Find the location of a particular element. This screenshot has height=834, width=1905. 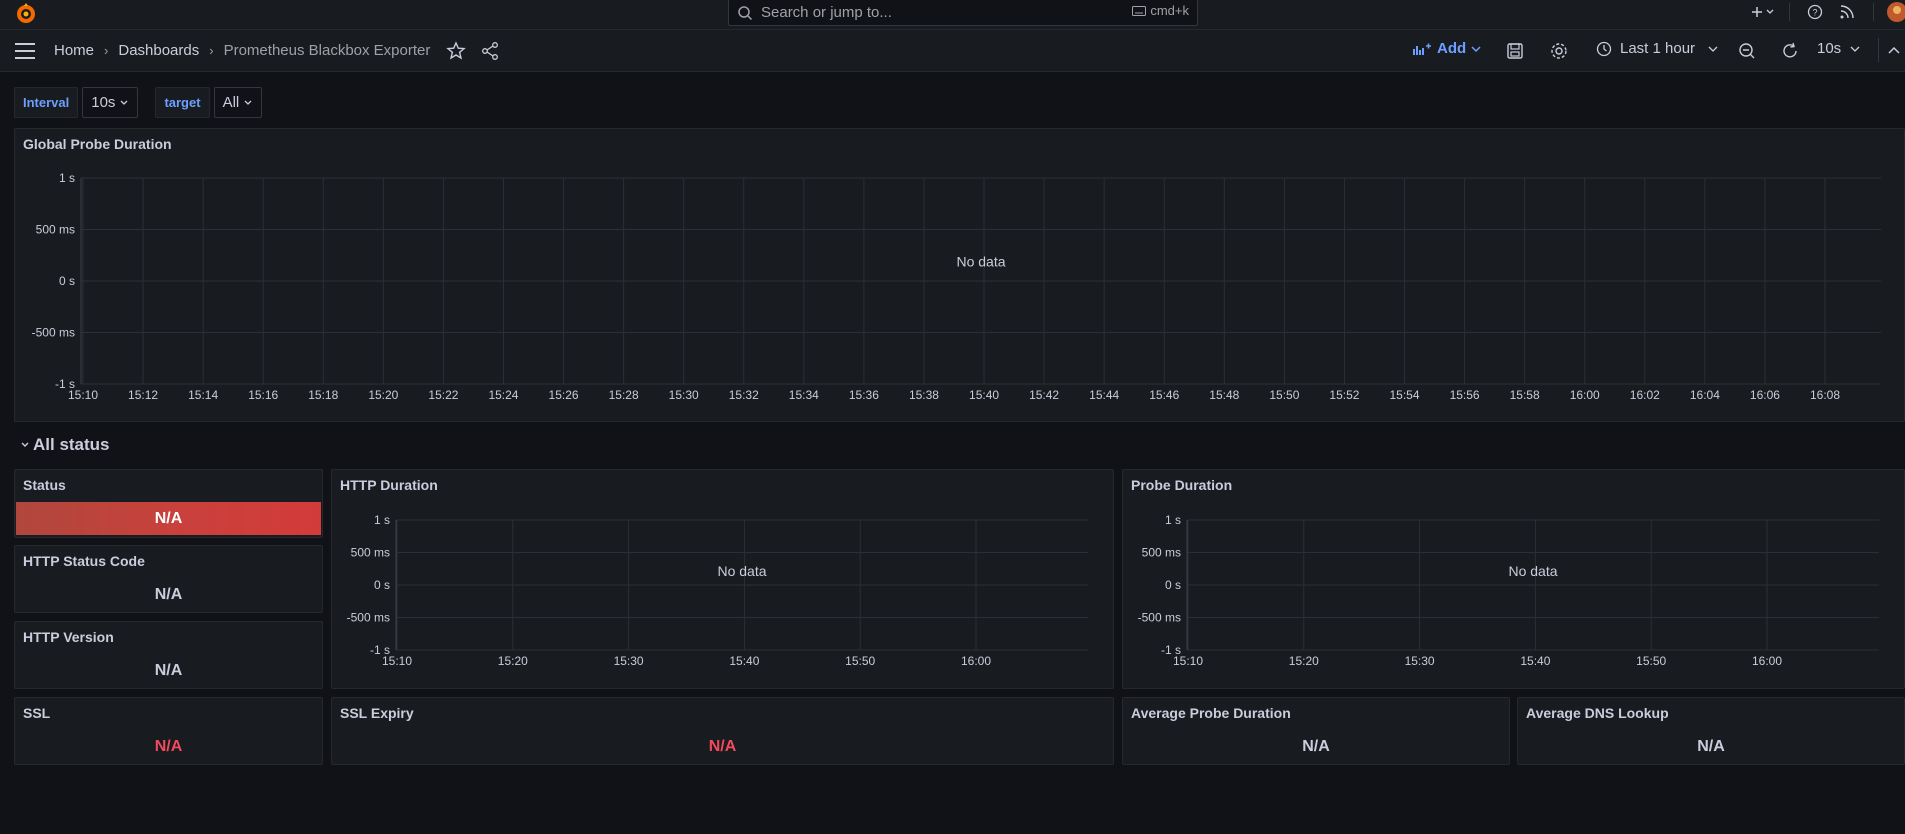

variables-bar: Interval 10s target All is located at coordinates (138, 102).